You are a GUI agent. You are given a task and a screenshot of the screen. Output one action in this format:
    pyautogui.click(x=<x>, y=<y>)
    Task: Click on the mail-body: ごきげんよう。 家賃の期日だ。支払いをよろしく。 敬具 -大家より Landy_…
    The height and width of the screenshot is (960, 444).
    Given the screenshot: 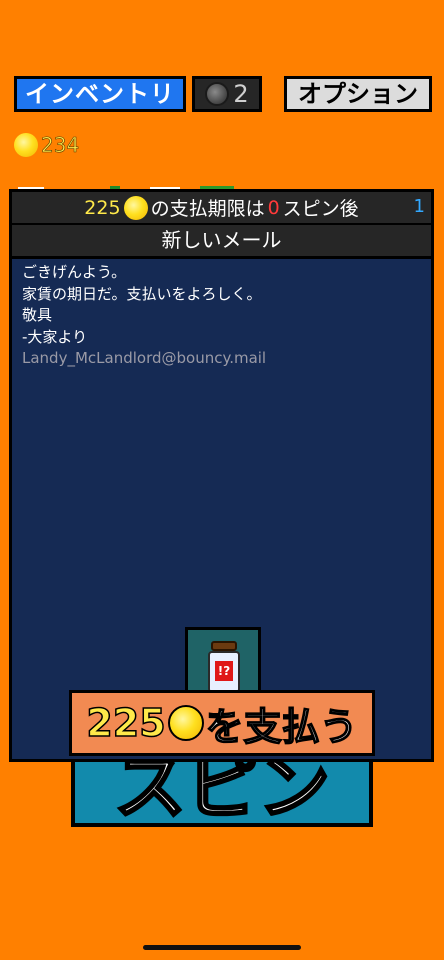 What is the action you would take?
    pyautogui.click(x=222, y=316)
    